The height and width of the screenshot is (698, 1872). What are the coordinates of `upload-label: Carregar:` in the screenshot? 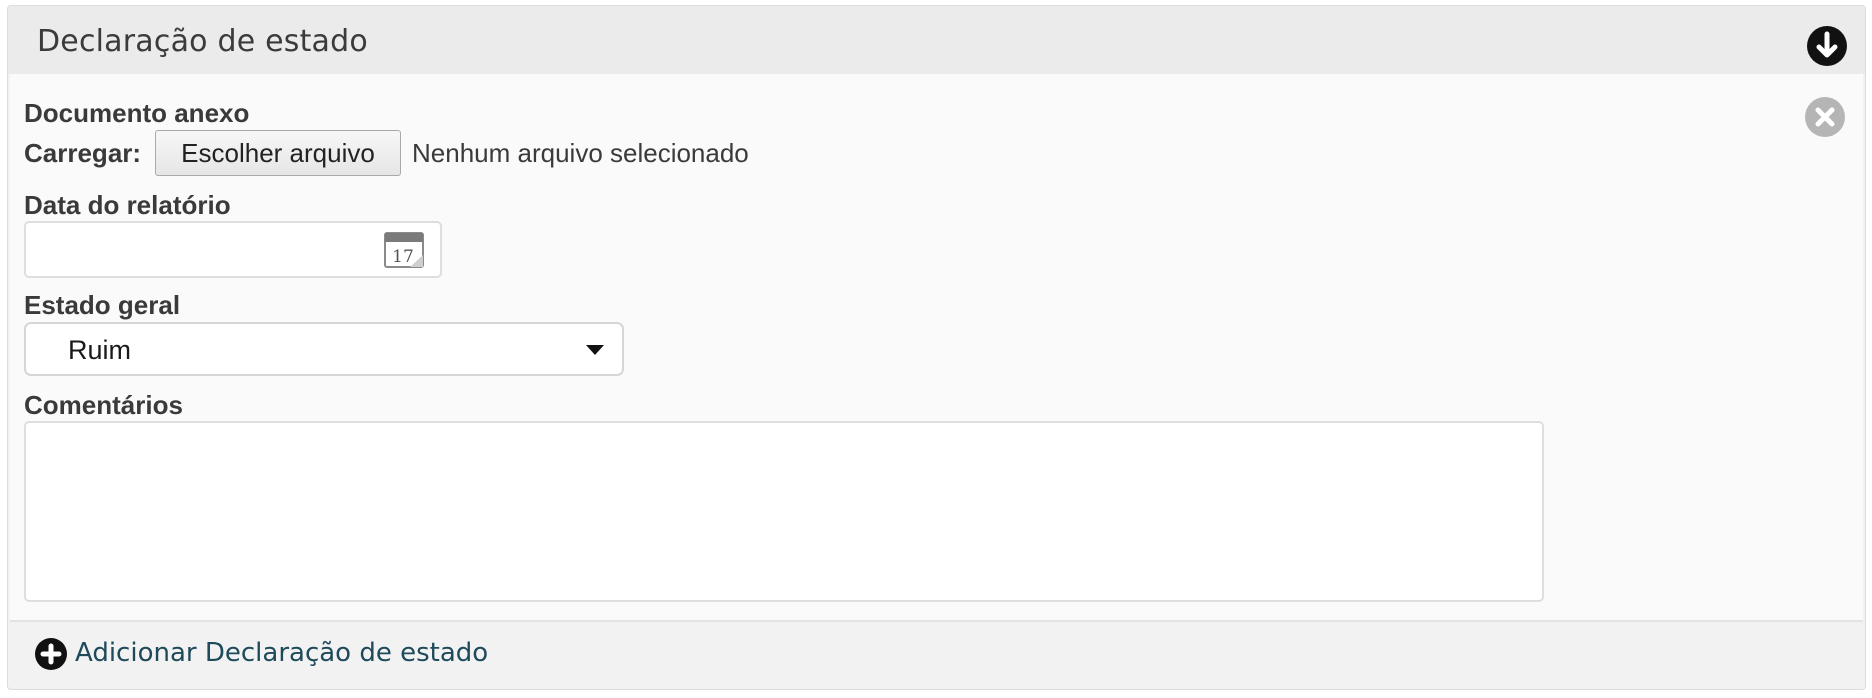 It's located at (83, 153).